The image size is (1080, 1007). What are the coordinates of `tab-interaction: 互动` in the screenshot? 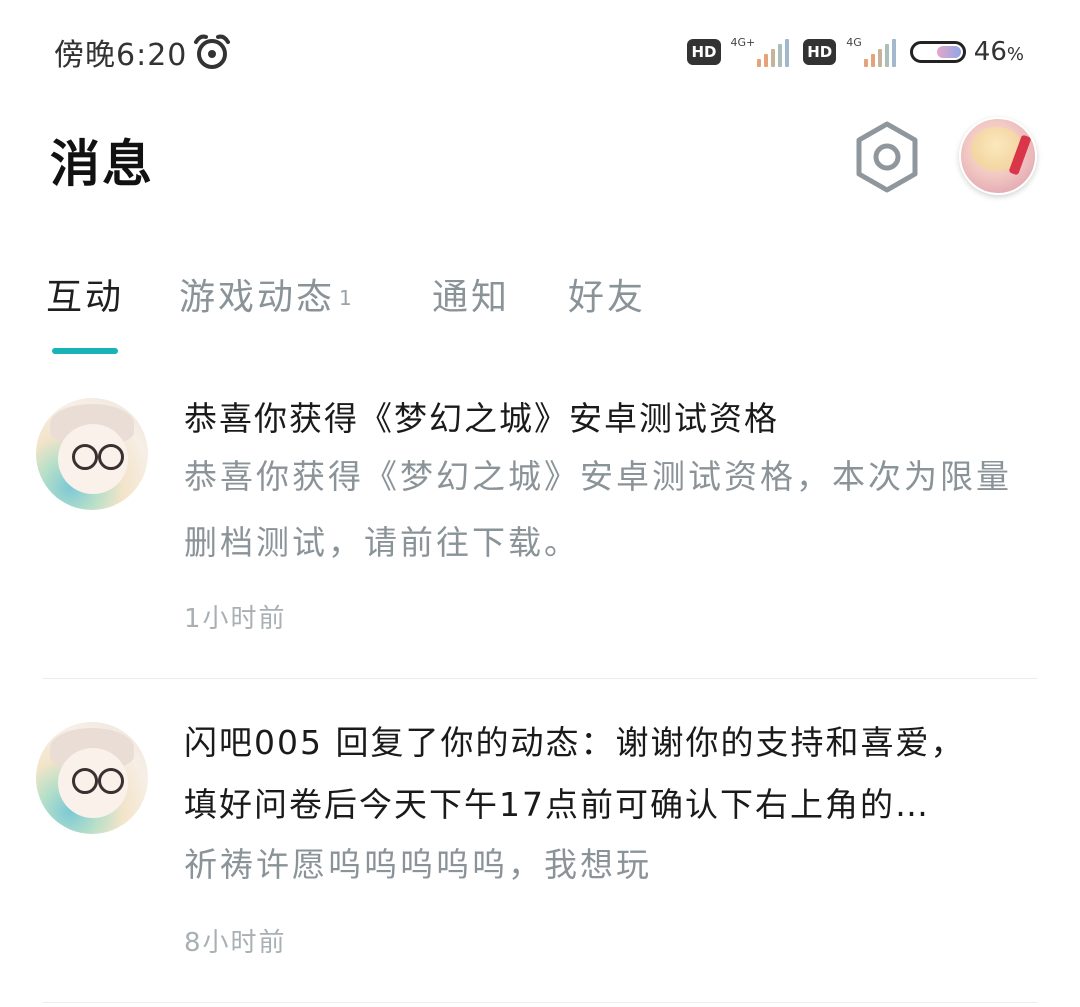 It's located at (85, 294).